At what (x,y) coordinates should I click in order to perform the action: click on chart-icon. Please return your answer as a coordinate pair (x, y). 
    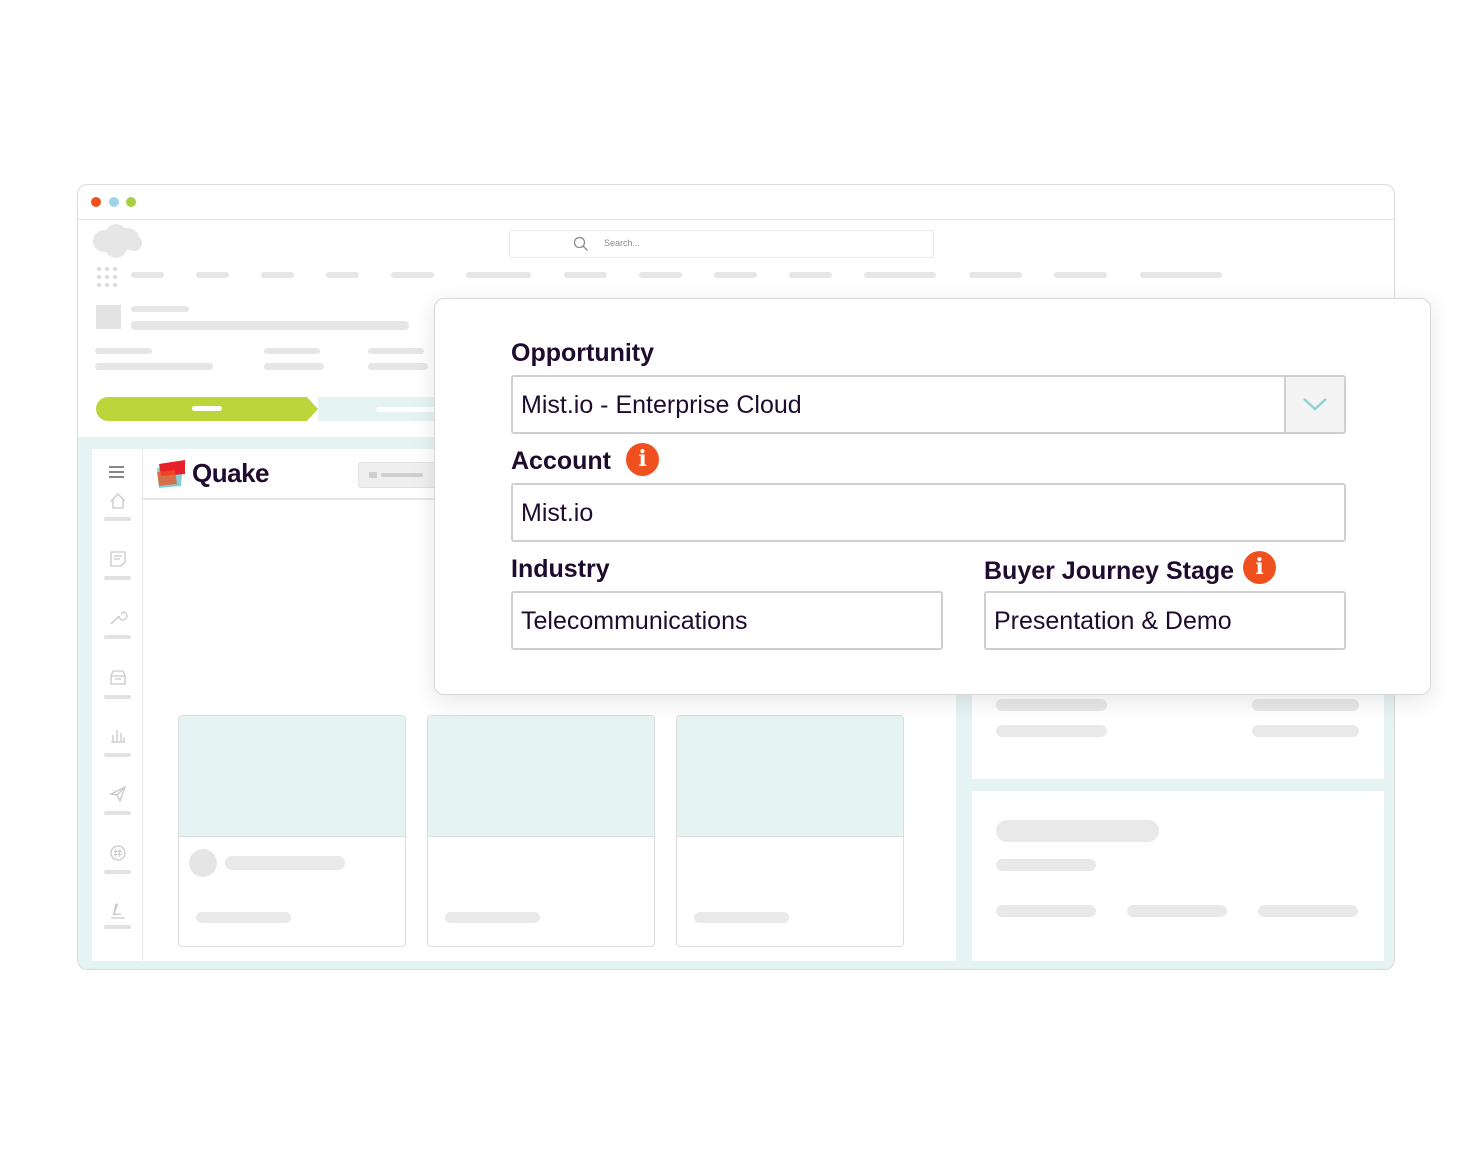
    Looking at the image, I should click on (118, 735).